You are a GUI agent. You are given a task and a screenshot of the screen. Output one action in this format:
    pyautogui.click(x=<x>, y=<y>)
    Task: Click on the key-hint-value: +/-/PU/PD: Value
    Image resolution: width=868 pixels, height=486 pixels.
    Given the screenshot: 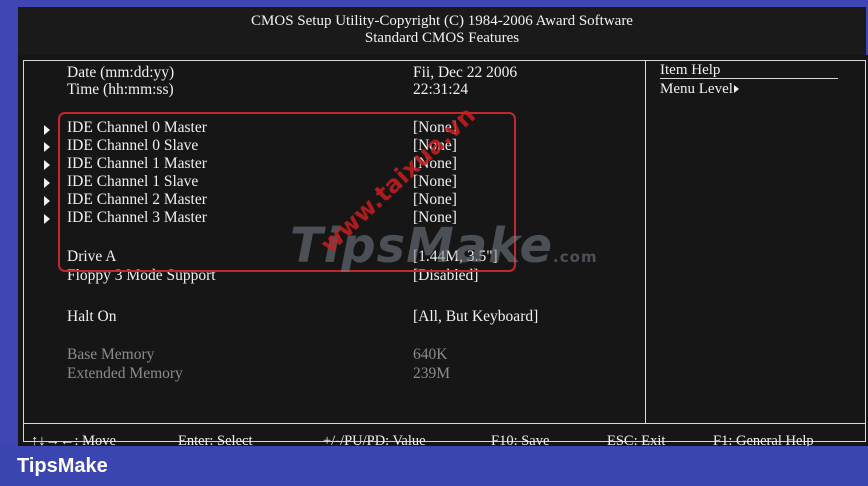 What is the action you would take?
    pyautogui.click(x=374, y=439)
    